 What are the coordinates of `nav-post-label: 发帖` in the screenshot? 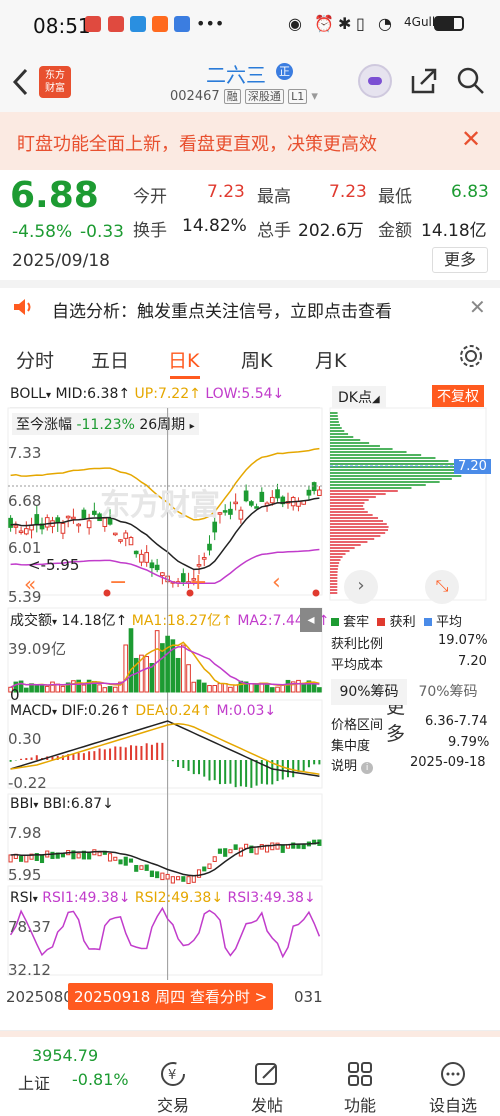 It's located at (266, 1105).